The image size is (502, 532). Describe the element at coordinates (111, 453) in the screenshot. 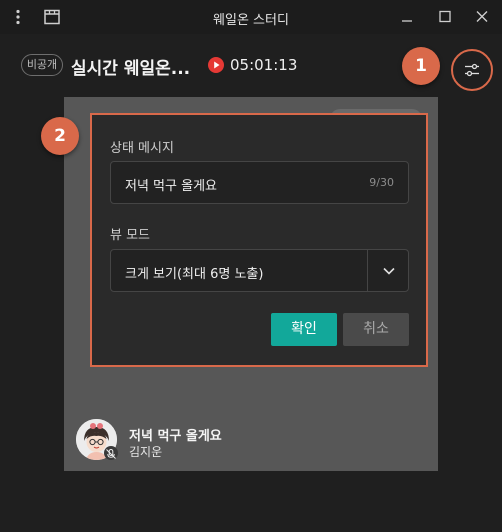

I see `mic-off-icon` at that location.